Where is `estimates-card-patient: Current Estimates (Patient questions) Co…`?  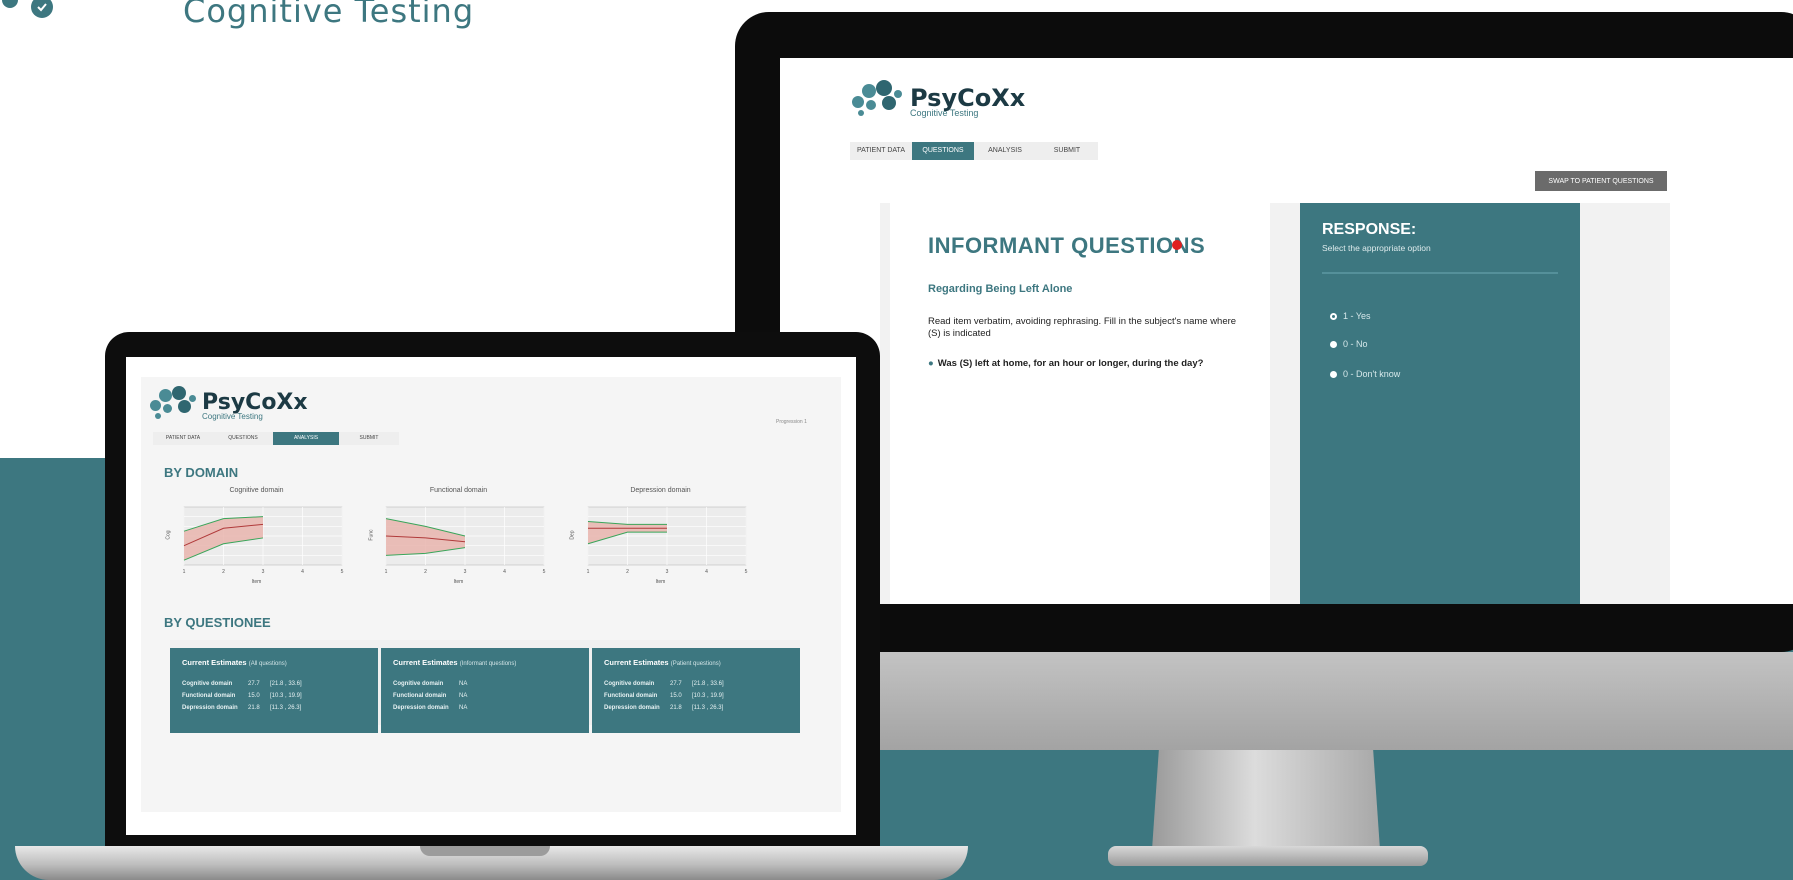
estimates-card-patient: Current Estimates (Patient questions) Co… is located at coordinates (696, 690).